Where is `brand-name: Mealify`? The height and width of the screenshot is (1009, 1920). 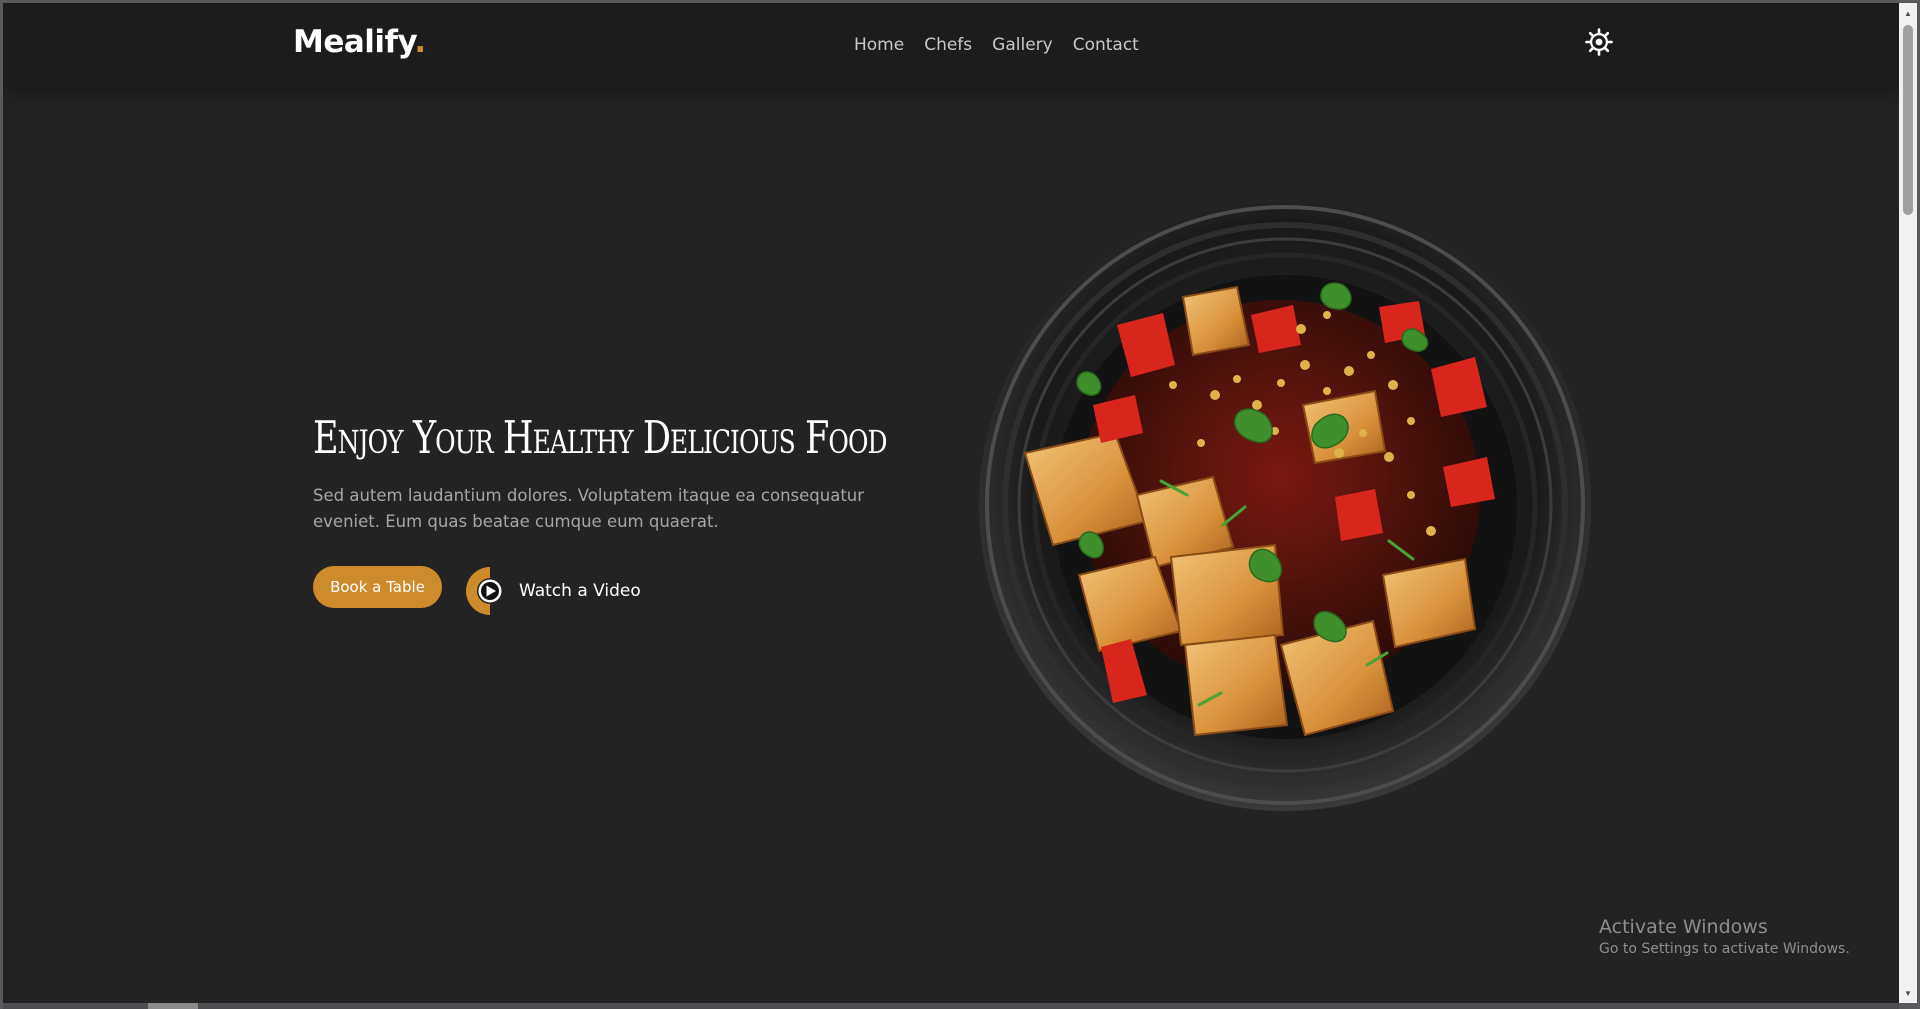 brand-name: Mealify is located at coordinates (354, 42).